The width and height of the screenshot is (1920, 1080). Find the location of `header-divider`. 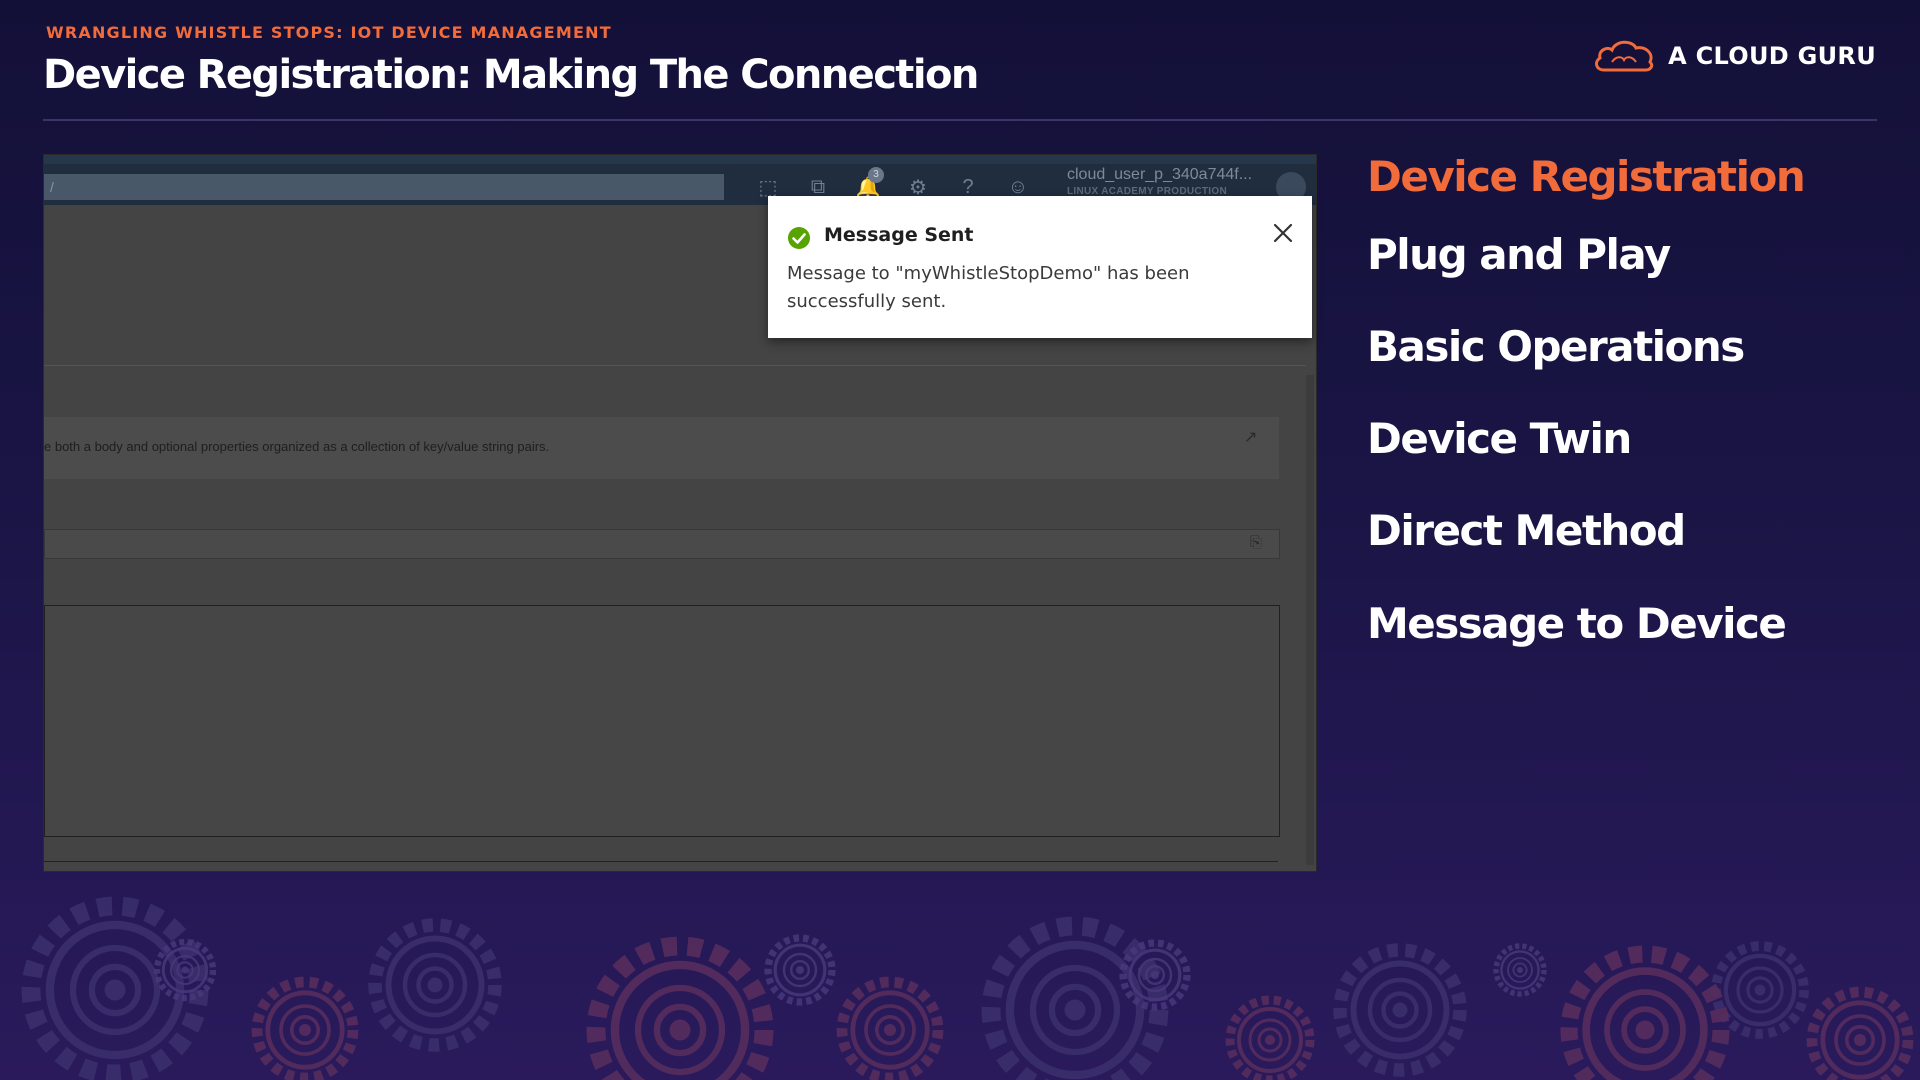

header-divider is located at coordinates (960, 120).